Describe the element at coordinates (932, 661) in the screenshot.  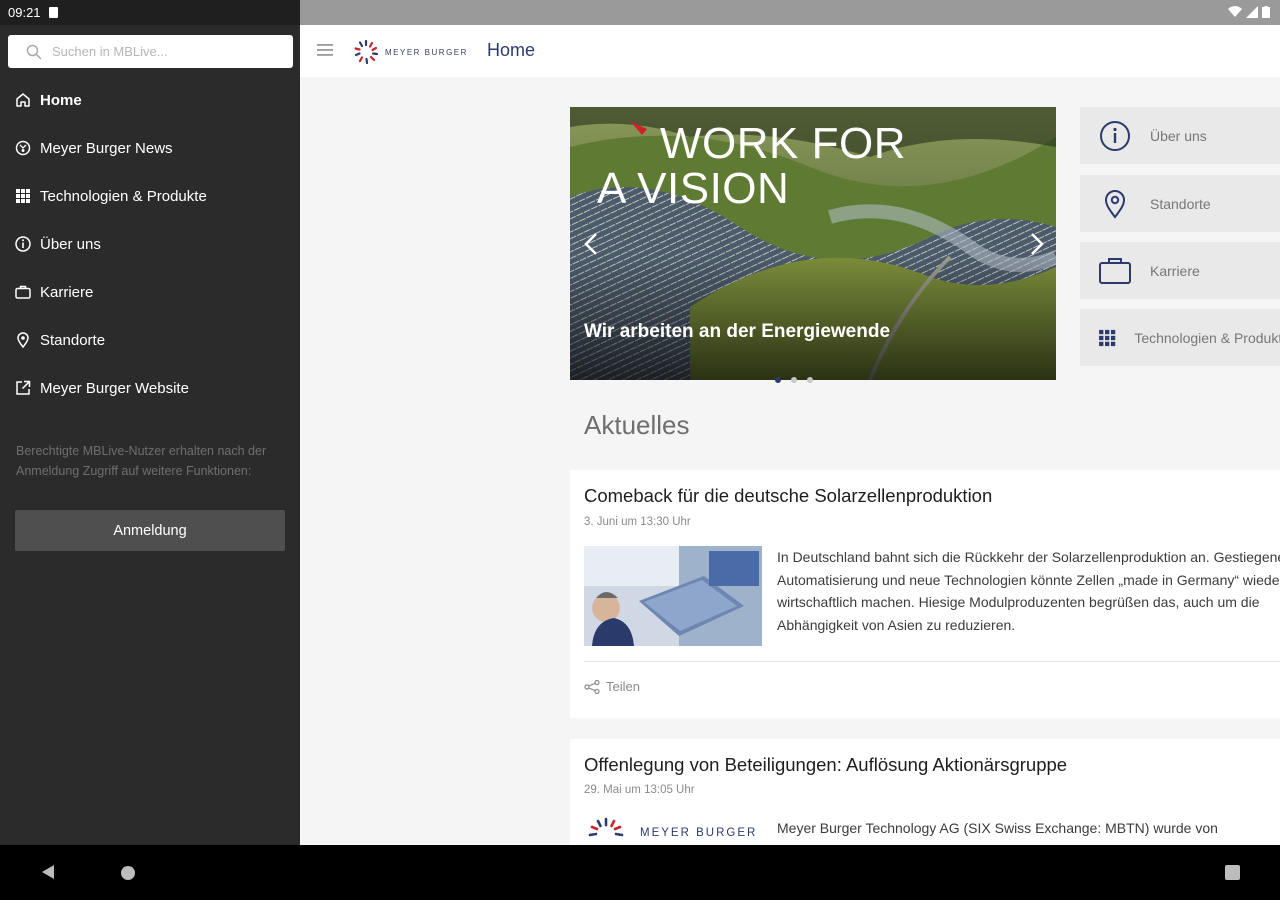
I see `divider` at that location.